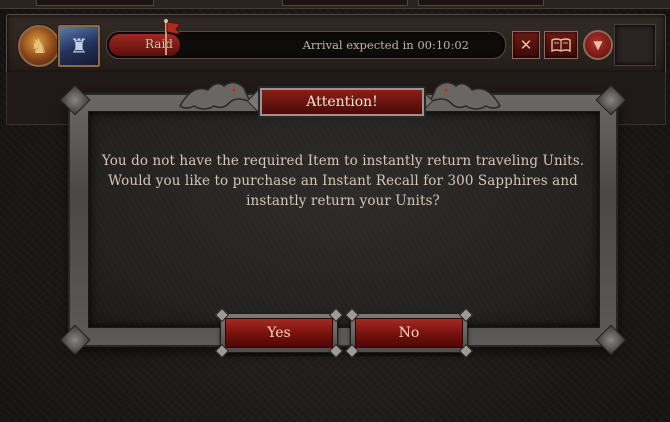  I want to click on yes-button: Yes, so click(279, 333).